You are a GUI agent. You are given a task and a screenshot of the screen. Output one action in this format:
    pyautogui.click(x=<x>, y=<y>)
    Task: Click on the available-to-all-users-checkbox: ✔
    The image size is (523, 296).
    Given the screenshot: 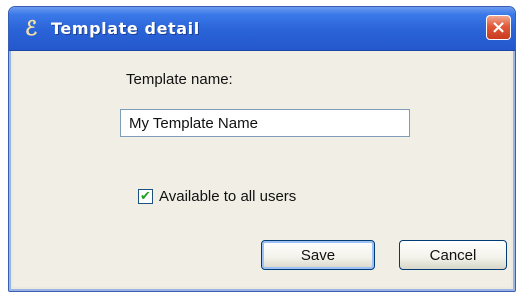 What is the action you would take?
    pyautogui.click(x=145, y=196)
    